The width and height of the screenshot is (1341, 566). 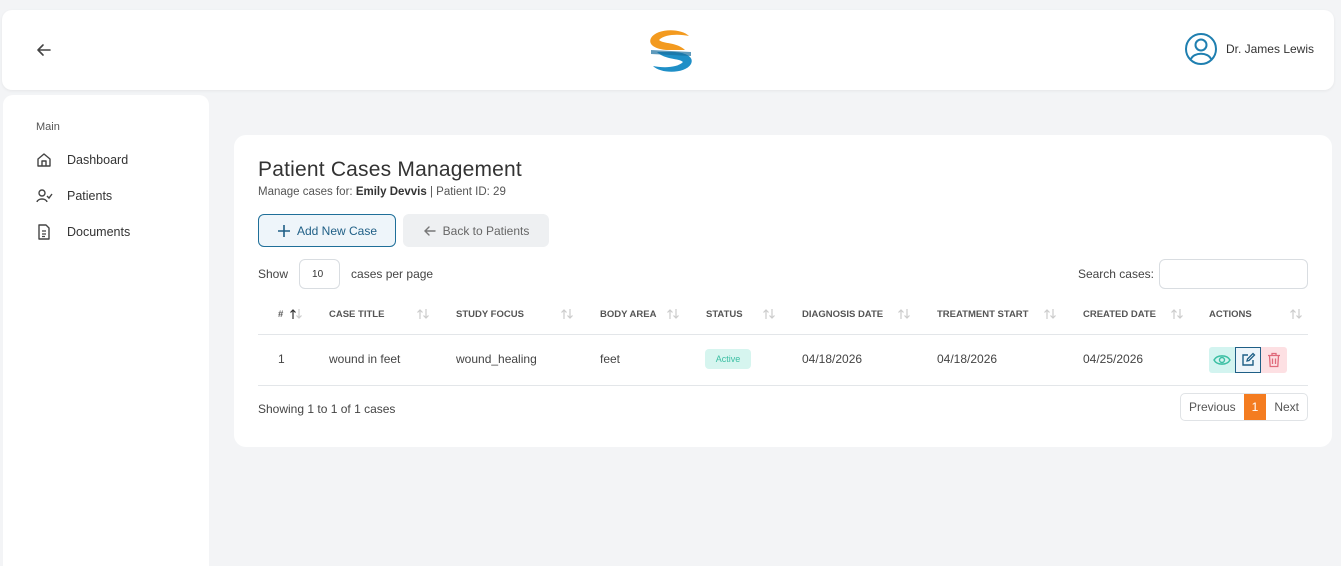 What do you see at coordinates (44, 196) in the screenshot?
I see `user-check-icon` at bounding box center [44, 196].